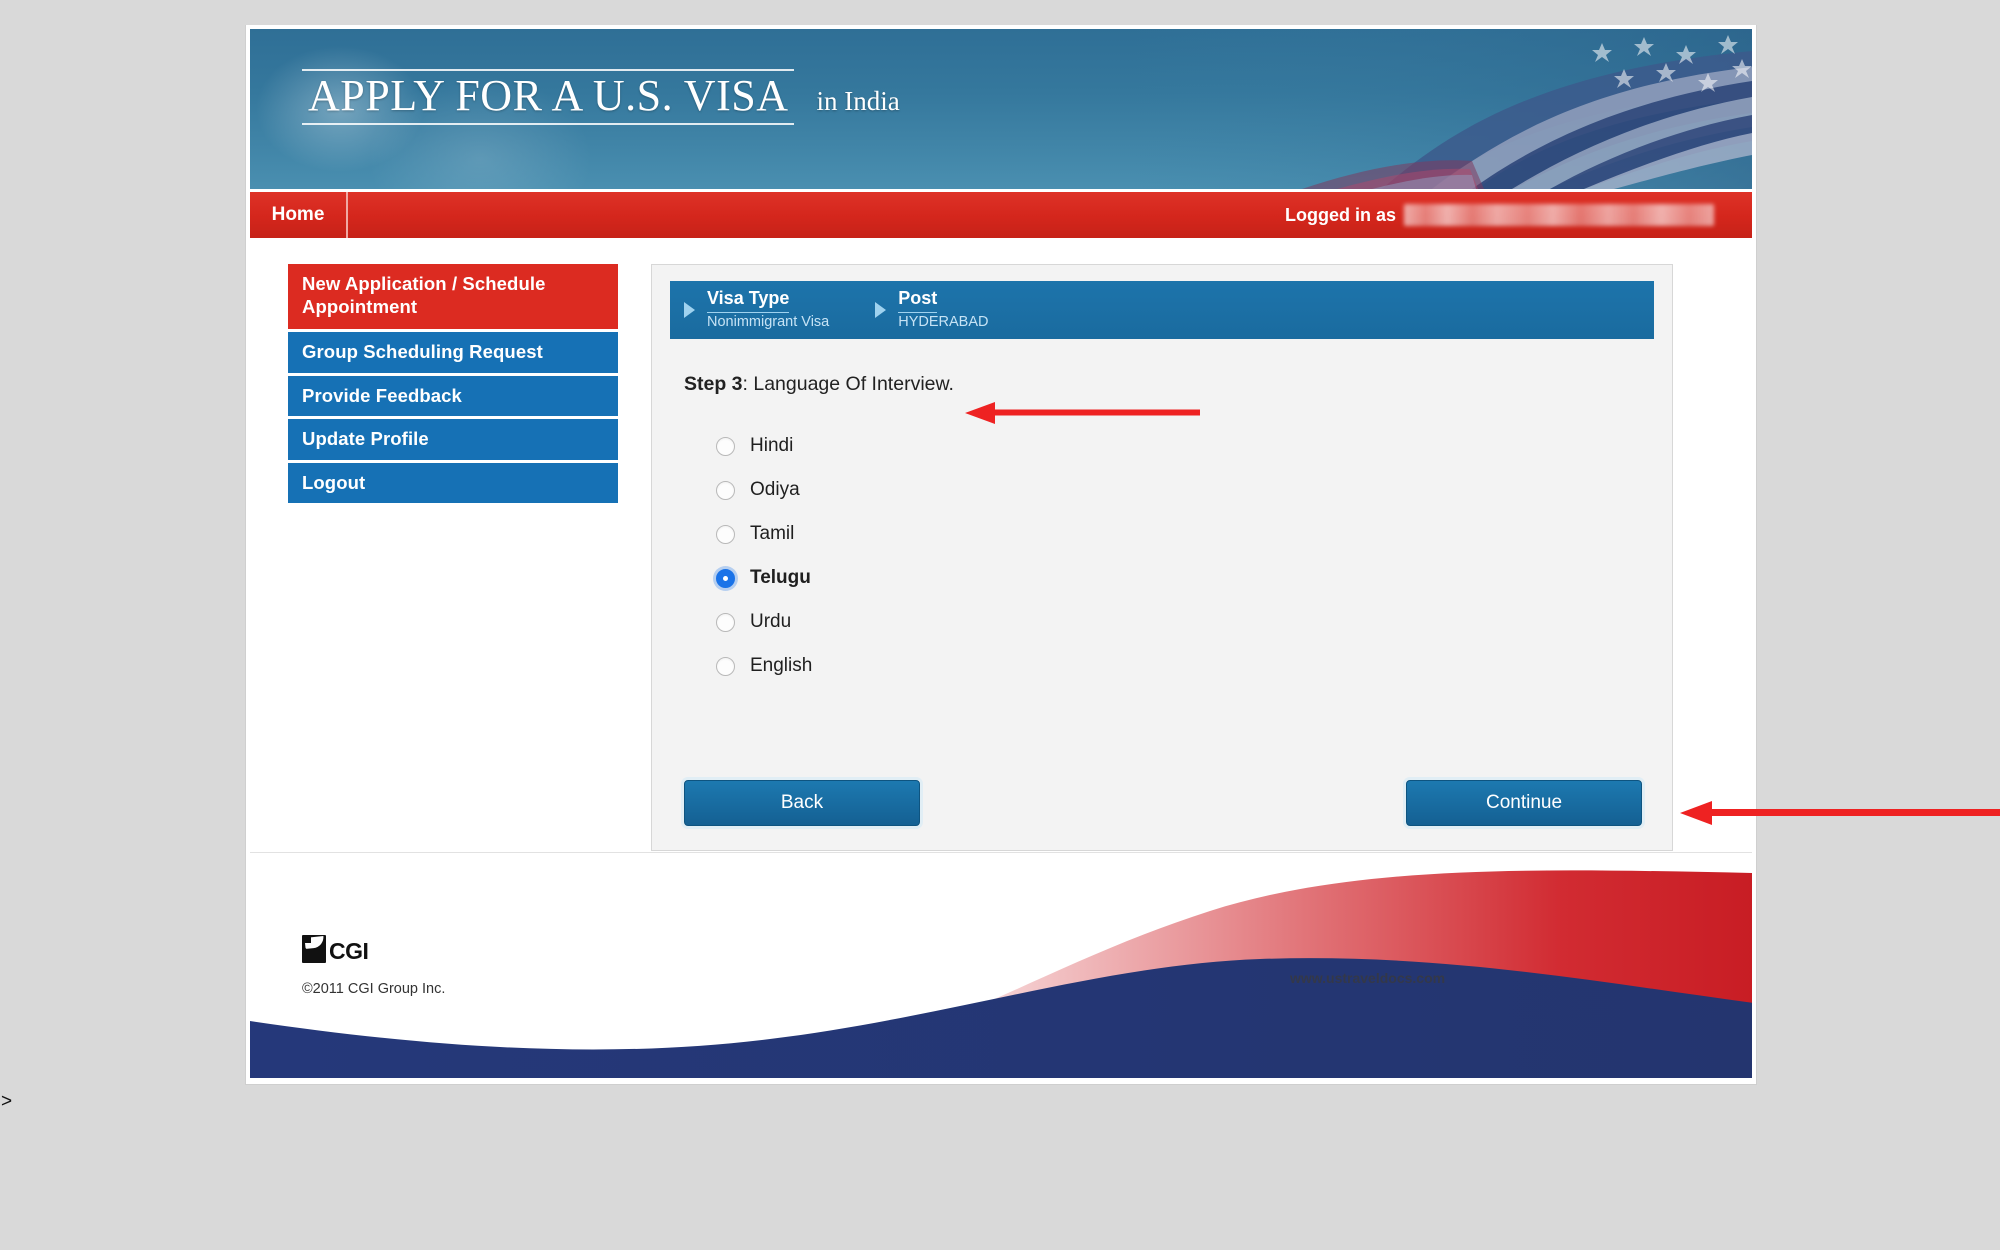 The height and width of the screenshot is (1250, 2000). I want to click on logged-in-area: Logged in as, so click(1518, 215).